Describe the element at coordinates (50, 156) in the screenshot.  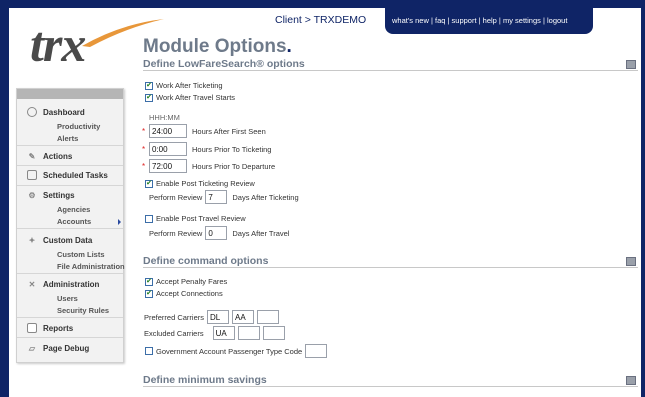
I see `sidebar-item-actions: ✎ Actions` at that location.